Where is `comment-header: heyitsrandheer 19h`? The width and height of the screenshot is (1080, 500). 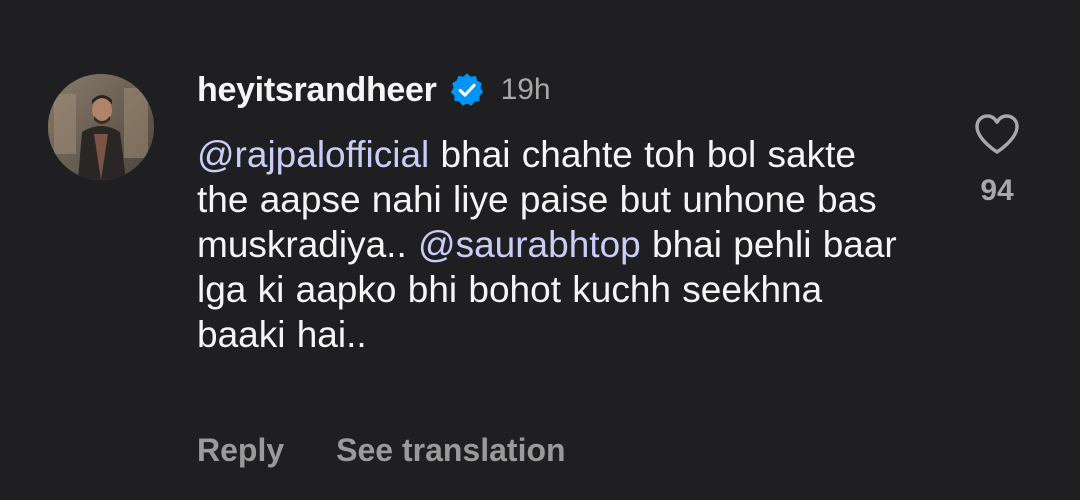 comment-header: heyitsrandheer 19h is located at coordinates (374, 90).